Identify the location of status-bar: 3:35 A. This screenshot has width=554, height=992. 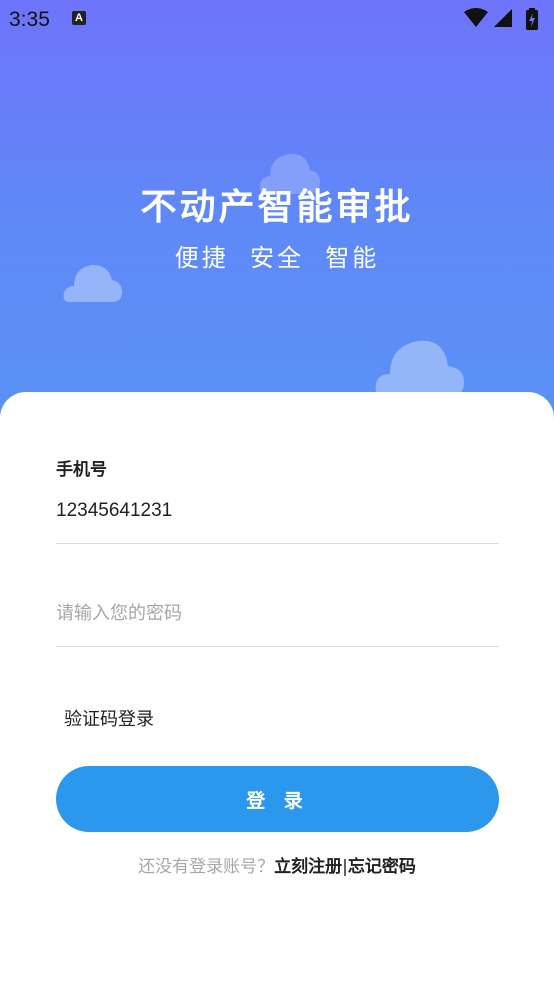
(277, 19).